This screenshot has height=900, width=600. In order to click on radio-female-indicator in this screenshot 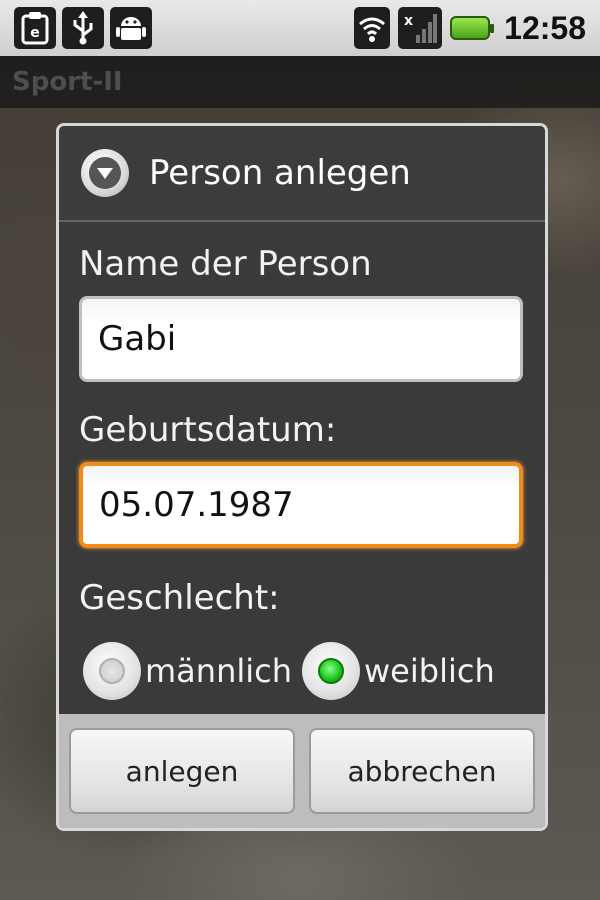, I will do `click(331, 671)`.